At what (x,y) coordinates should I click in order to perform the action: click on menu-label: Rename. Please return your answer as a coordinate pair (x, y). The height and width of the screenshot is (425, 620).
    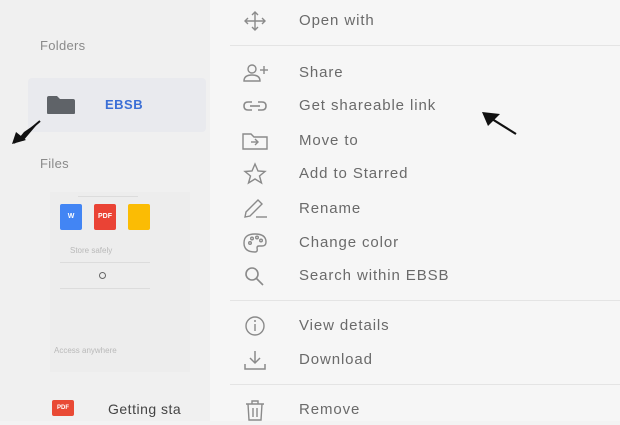
    Looking at the image, I should click on (330, 208).